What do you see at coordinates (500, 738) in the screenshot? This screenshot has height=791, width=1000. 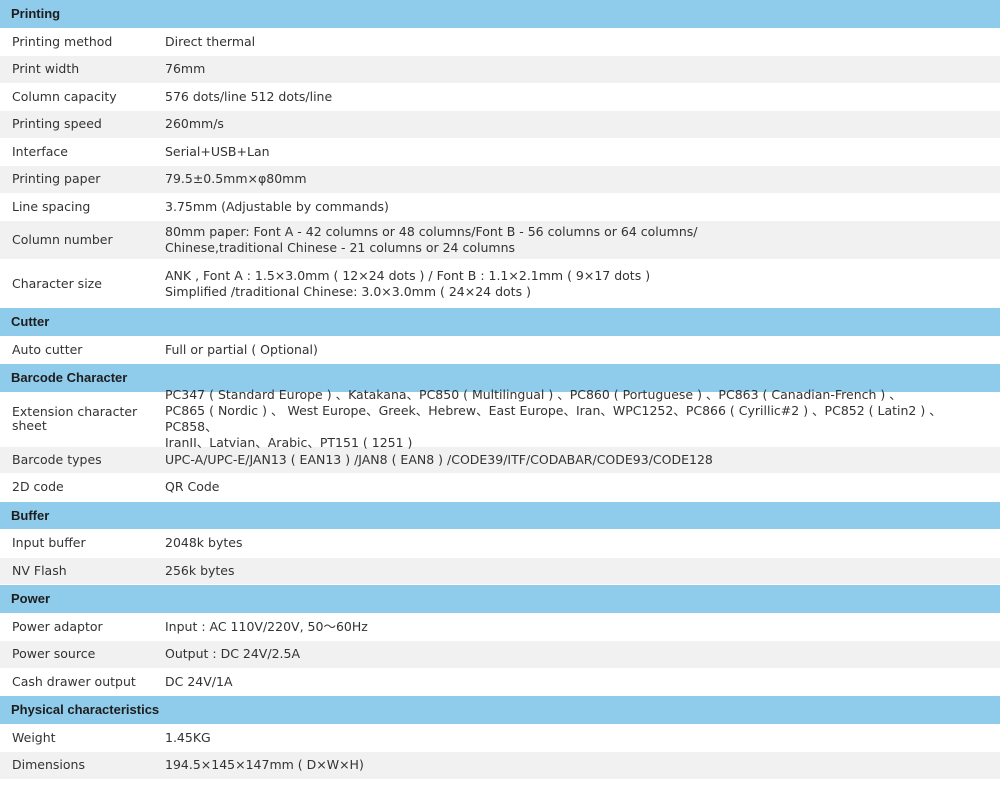 I see `spec-row-weight: Weight 1.45KG` at bounding box center [500, 738].